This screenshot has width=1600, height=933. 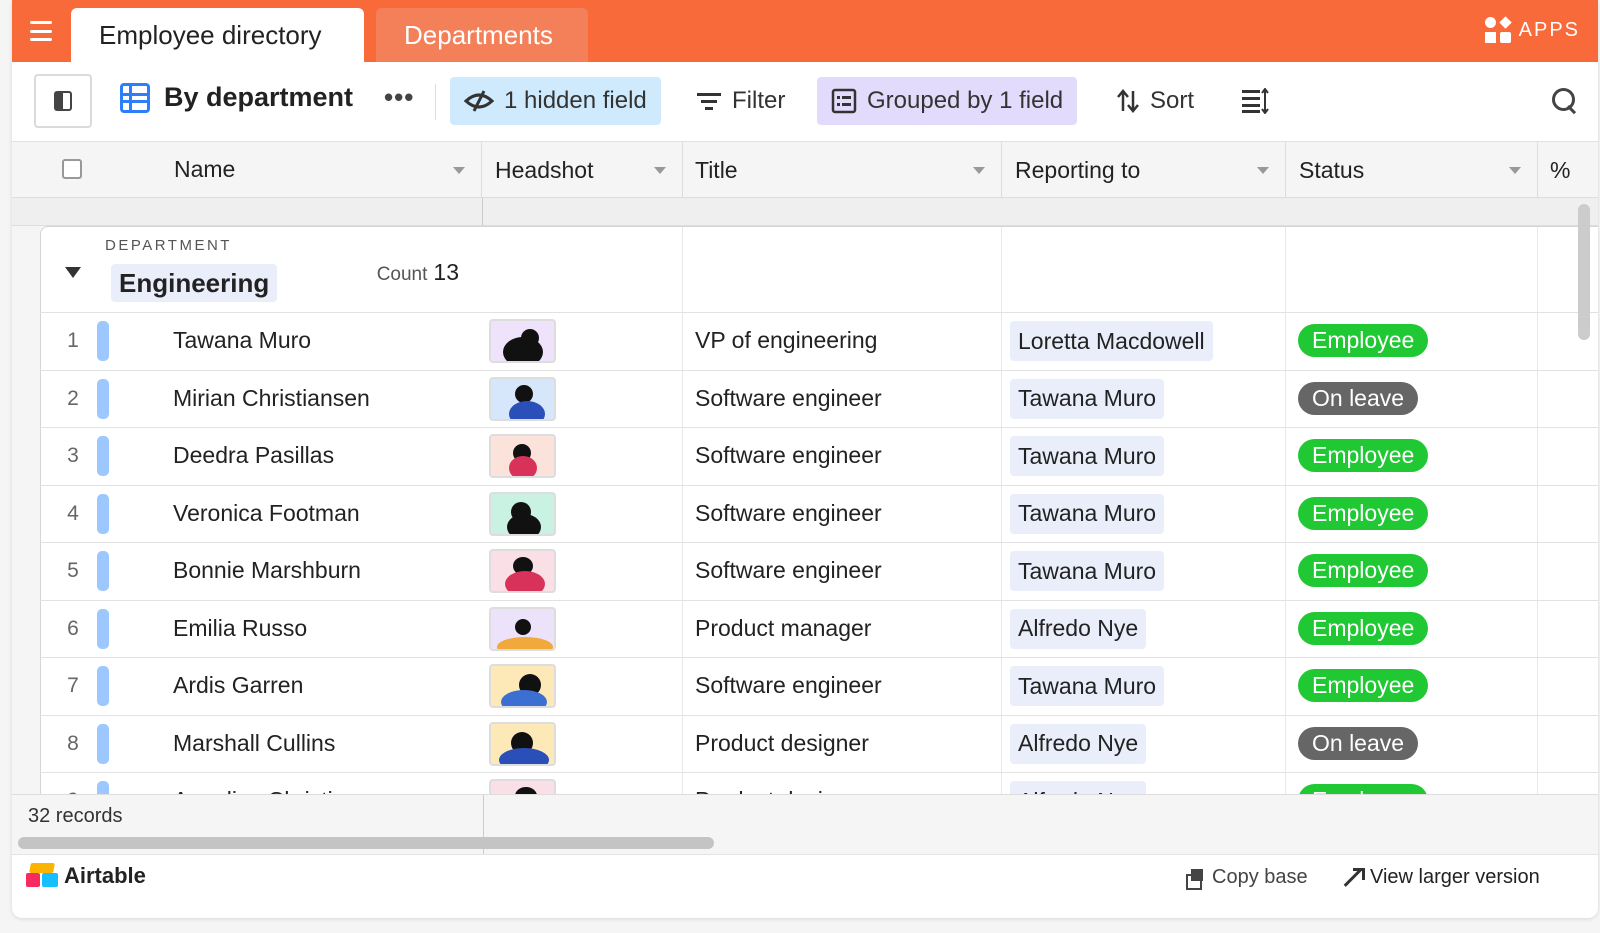 What do you see at coordinates (238, 685) in the screenshot?
I see `employee-name: Ardis Garren` at bounding box center [238, 685].